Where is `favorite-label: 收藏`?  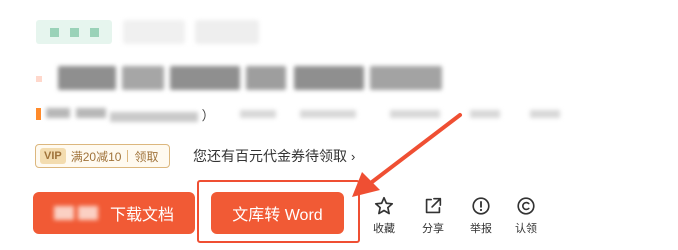
favorite-label: 收藏 is located at coordinates (384, 229).